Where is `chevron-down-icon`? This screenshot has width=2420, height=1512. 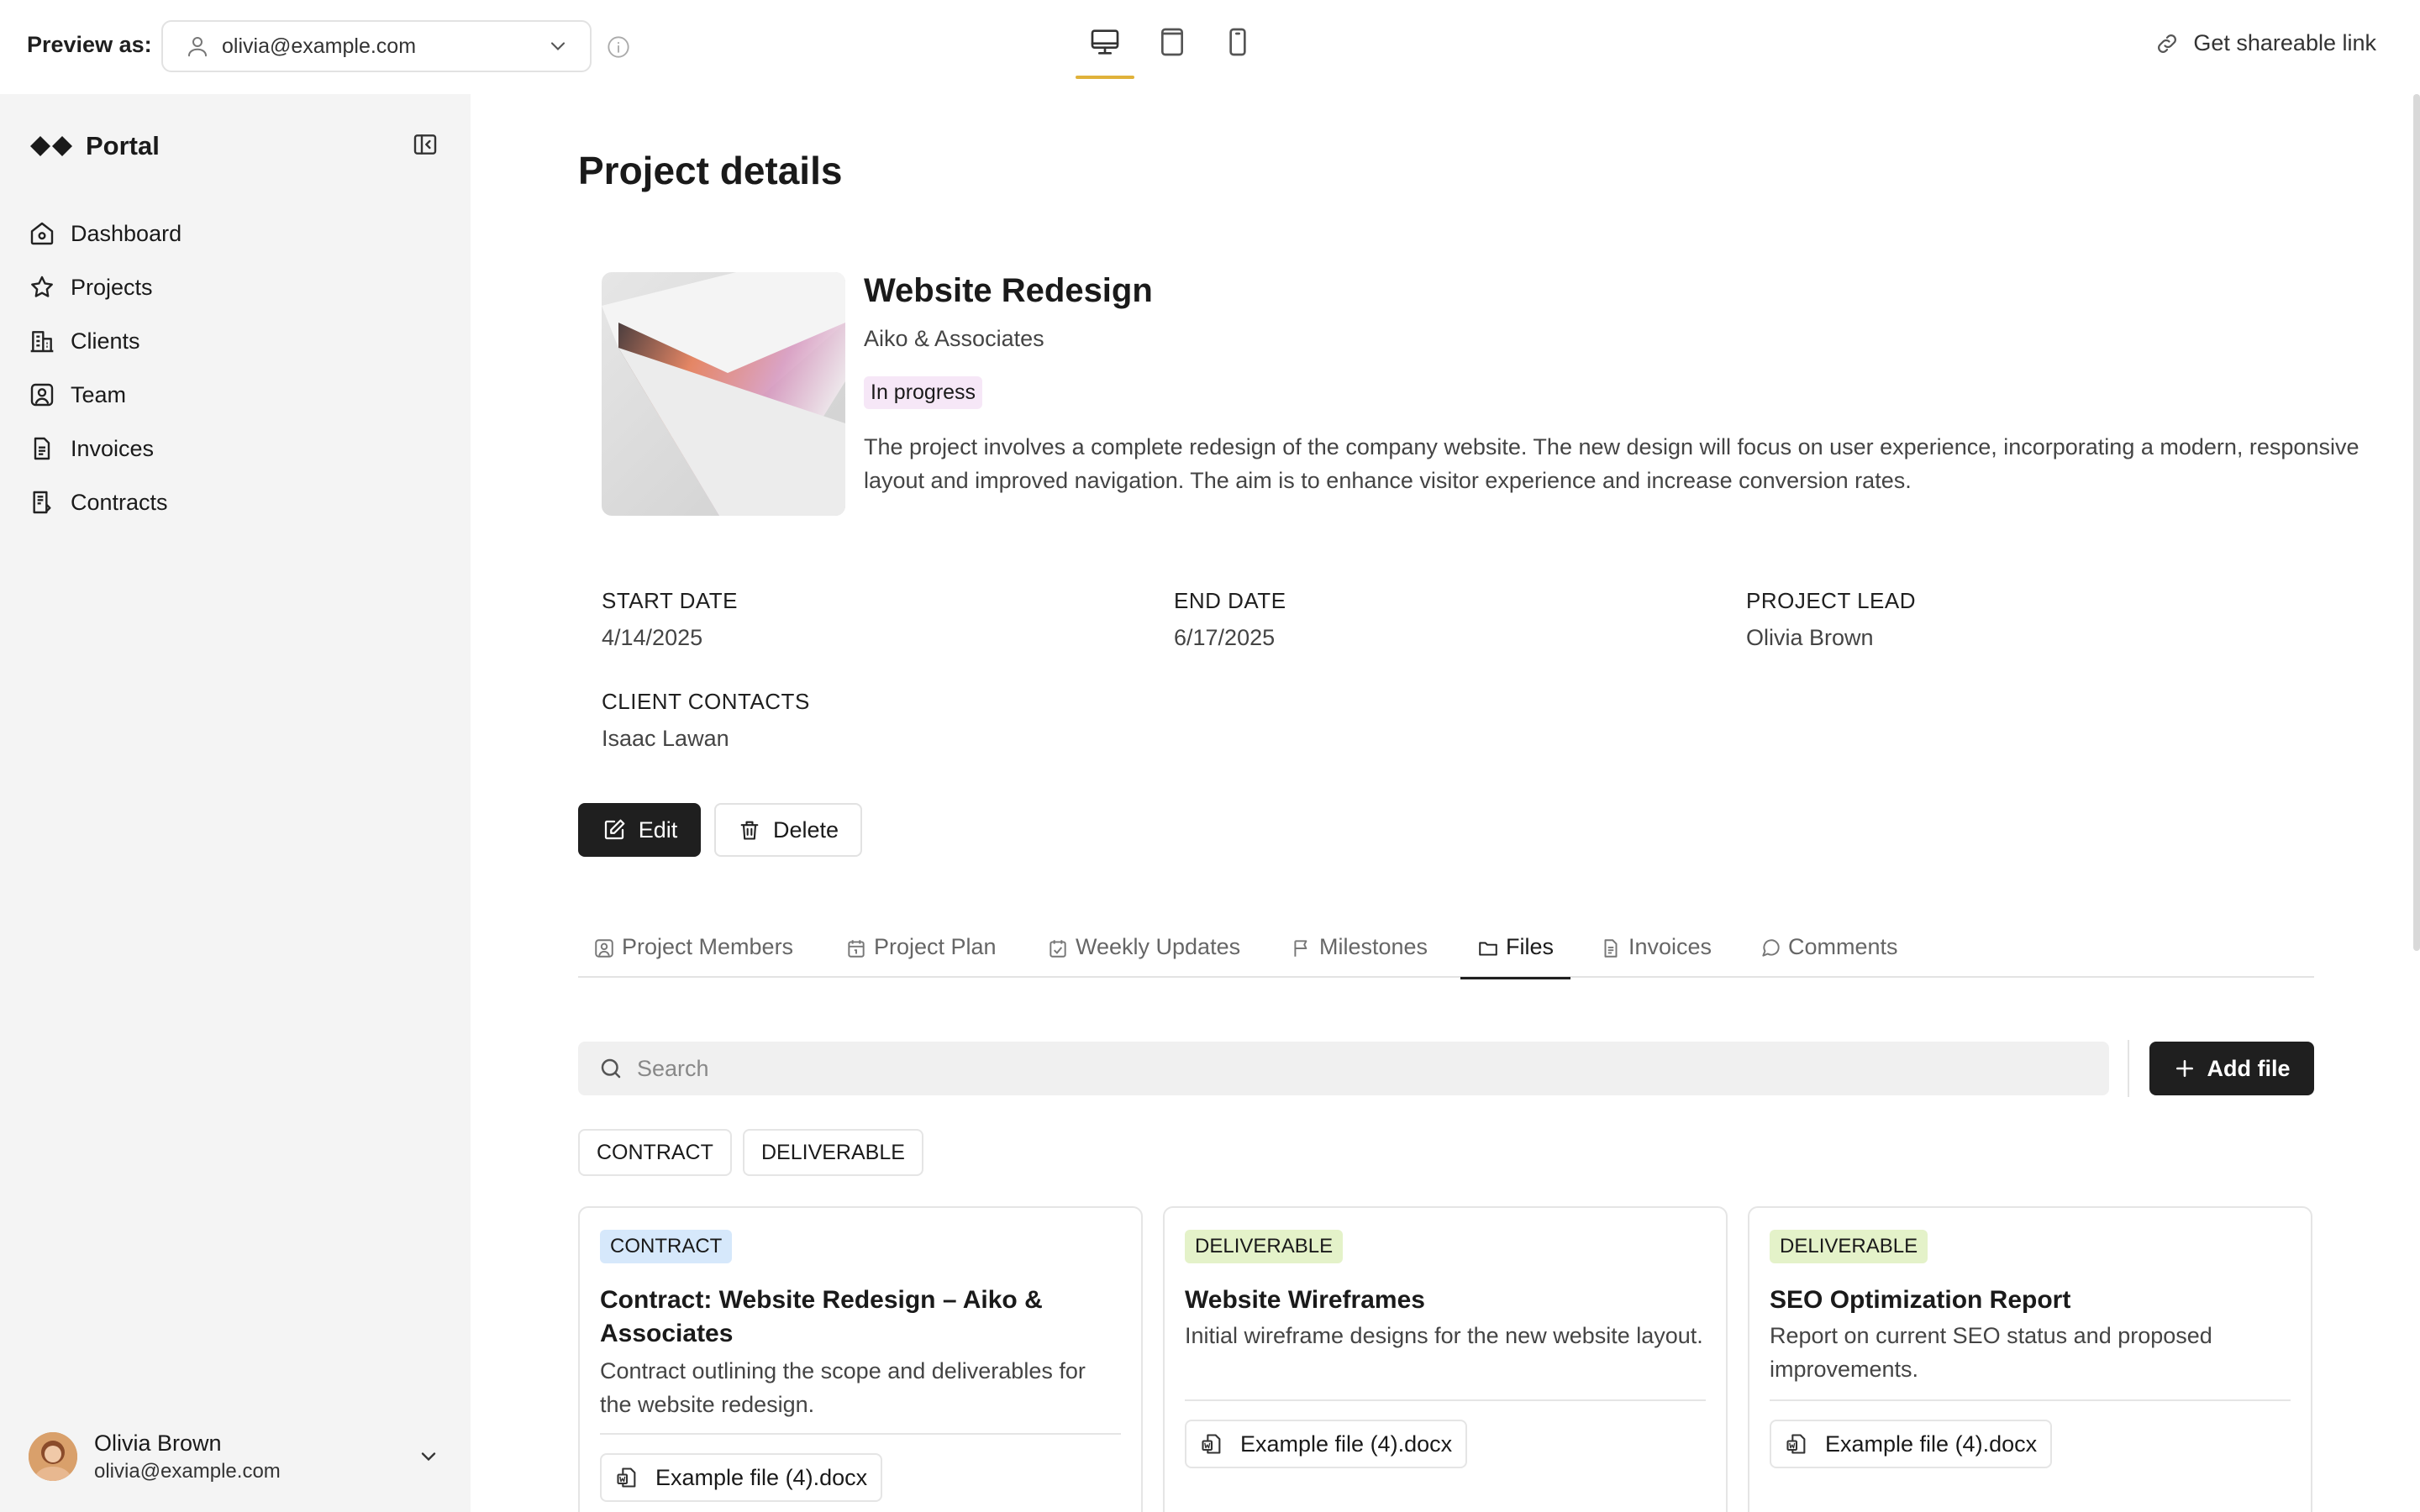 chevron-down-icon is located at coordinates (428, 1457).